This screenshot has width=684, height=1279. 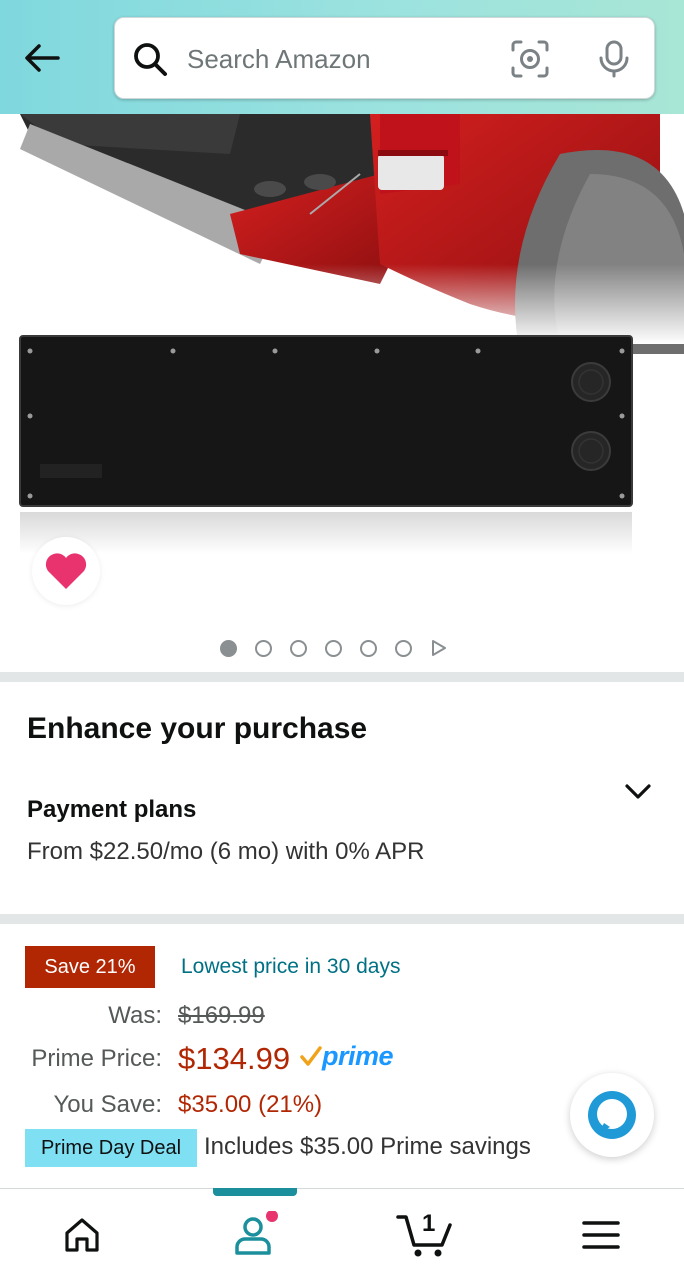 I want to click on chevron-down-icon, so click(x=638, y=792).